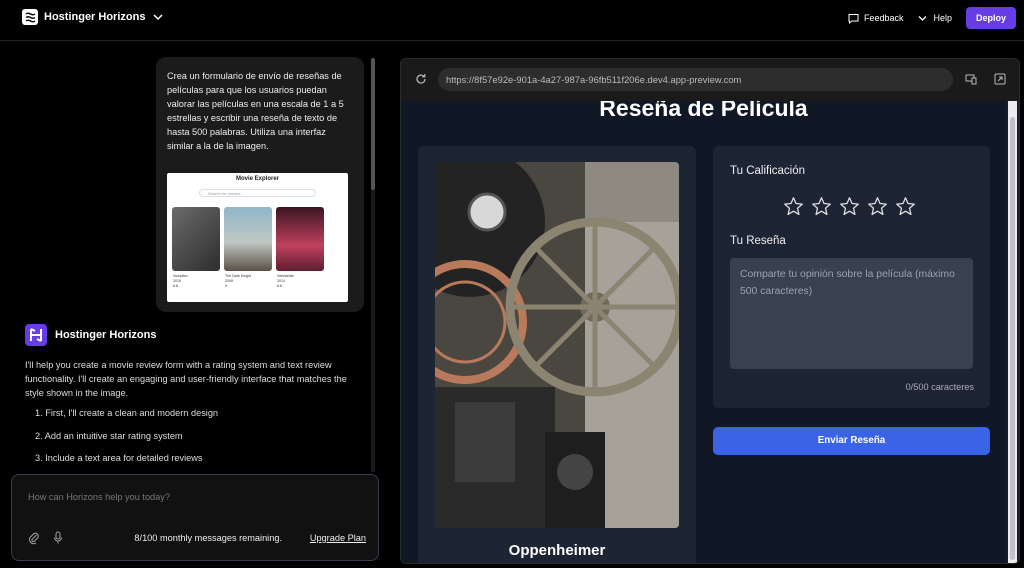 The height and width of the screenshot is (568, 1024). Describe the element at coordinates (971, 79) in the screenshot. I see `devices-icon` at that location.